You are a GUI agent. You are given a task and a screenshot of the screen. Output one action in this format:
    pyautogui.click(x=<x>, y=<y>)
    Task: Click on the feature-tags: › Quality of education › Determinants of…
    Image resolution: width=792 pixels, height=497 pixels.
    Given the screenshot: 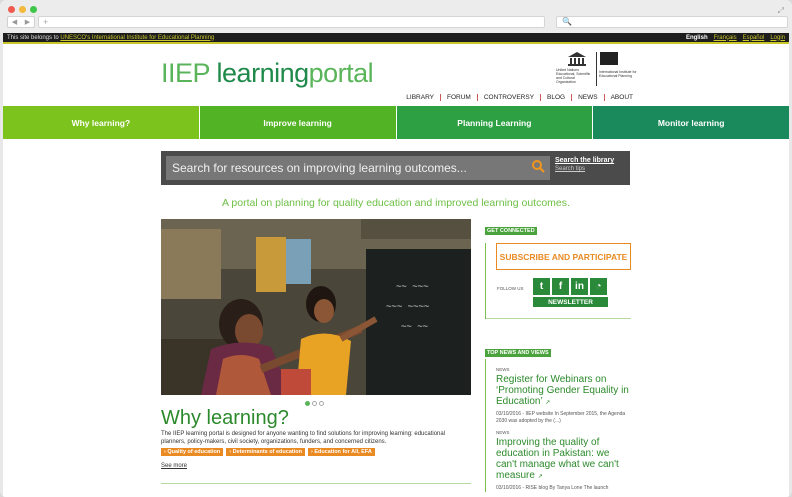 What is the action you would take?
    pyautogui.click(x=268, y=452)
    